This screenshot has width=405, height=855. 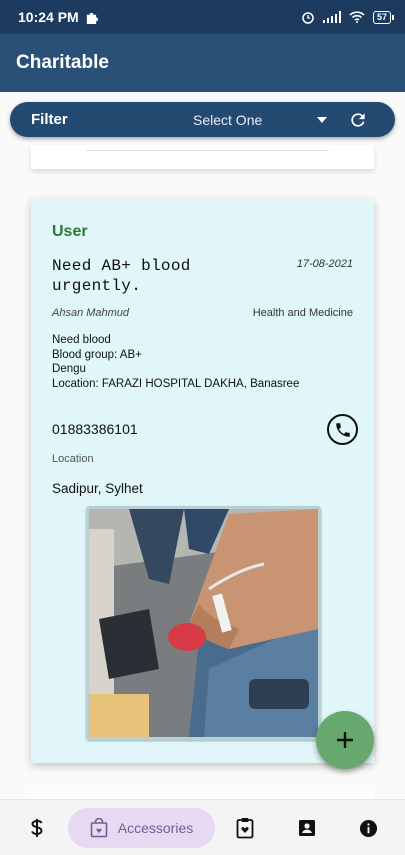 I want to click on nav-accessories: Accessories, so click(x=141, y=828).